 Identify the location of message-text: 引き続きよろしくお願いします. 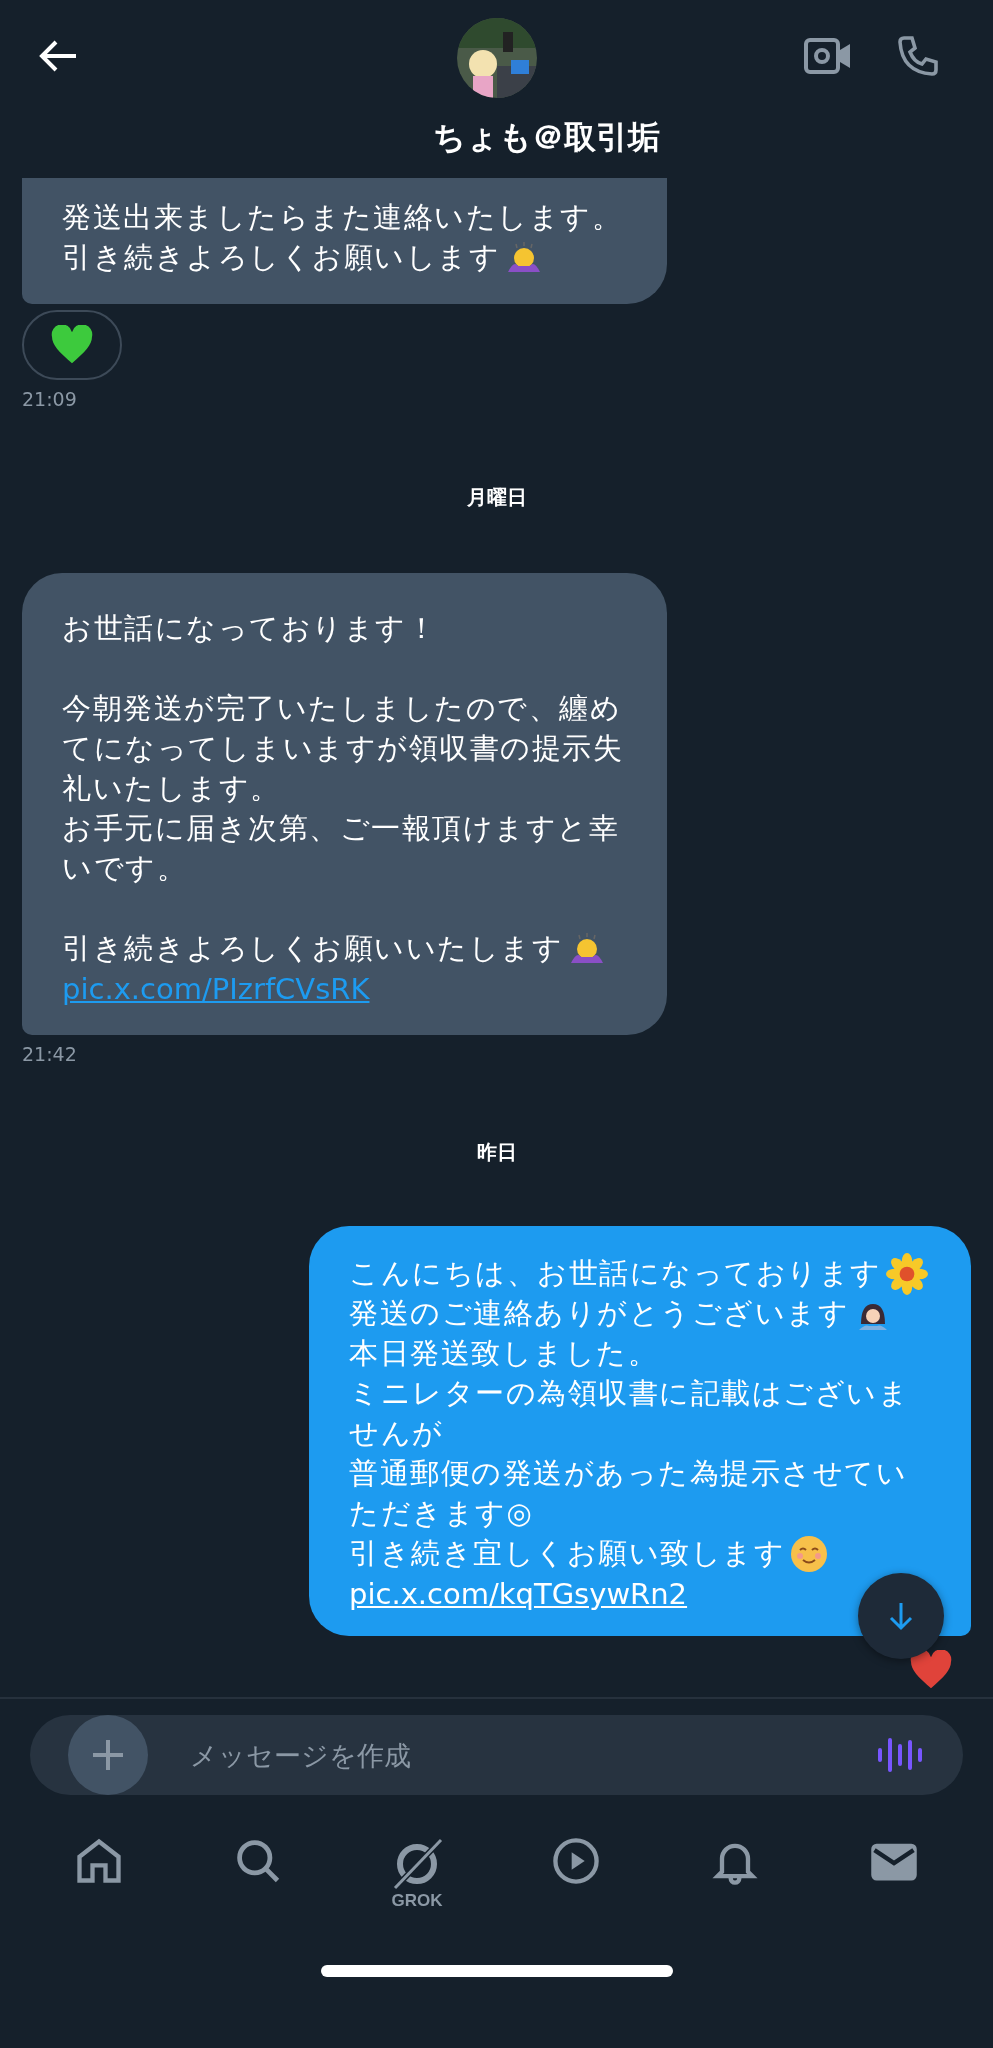
(281, 257).